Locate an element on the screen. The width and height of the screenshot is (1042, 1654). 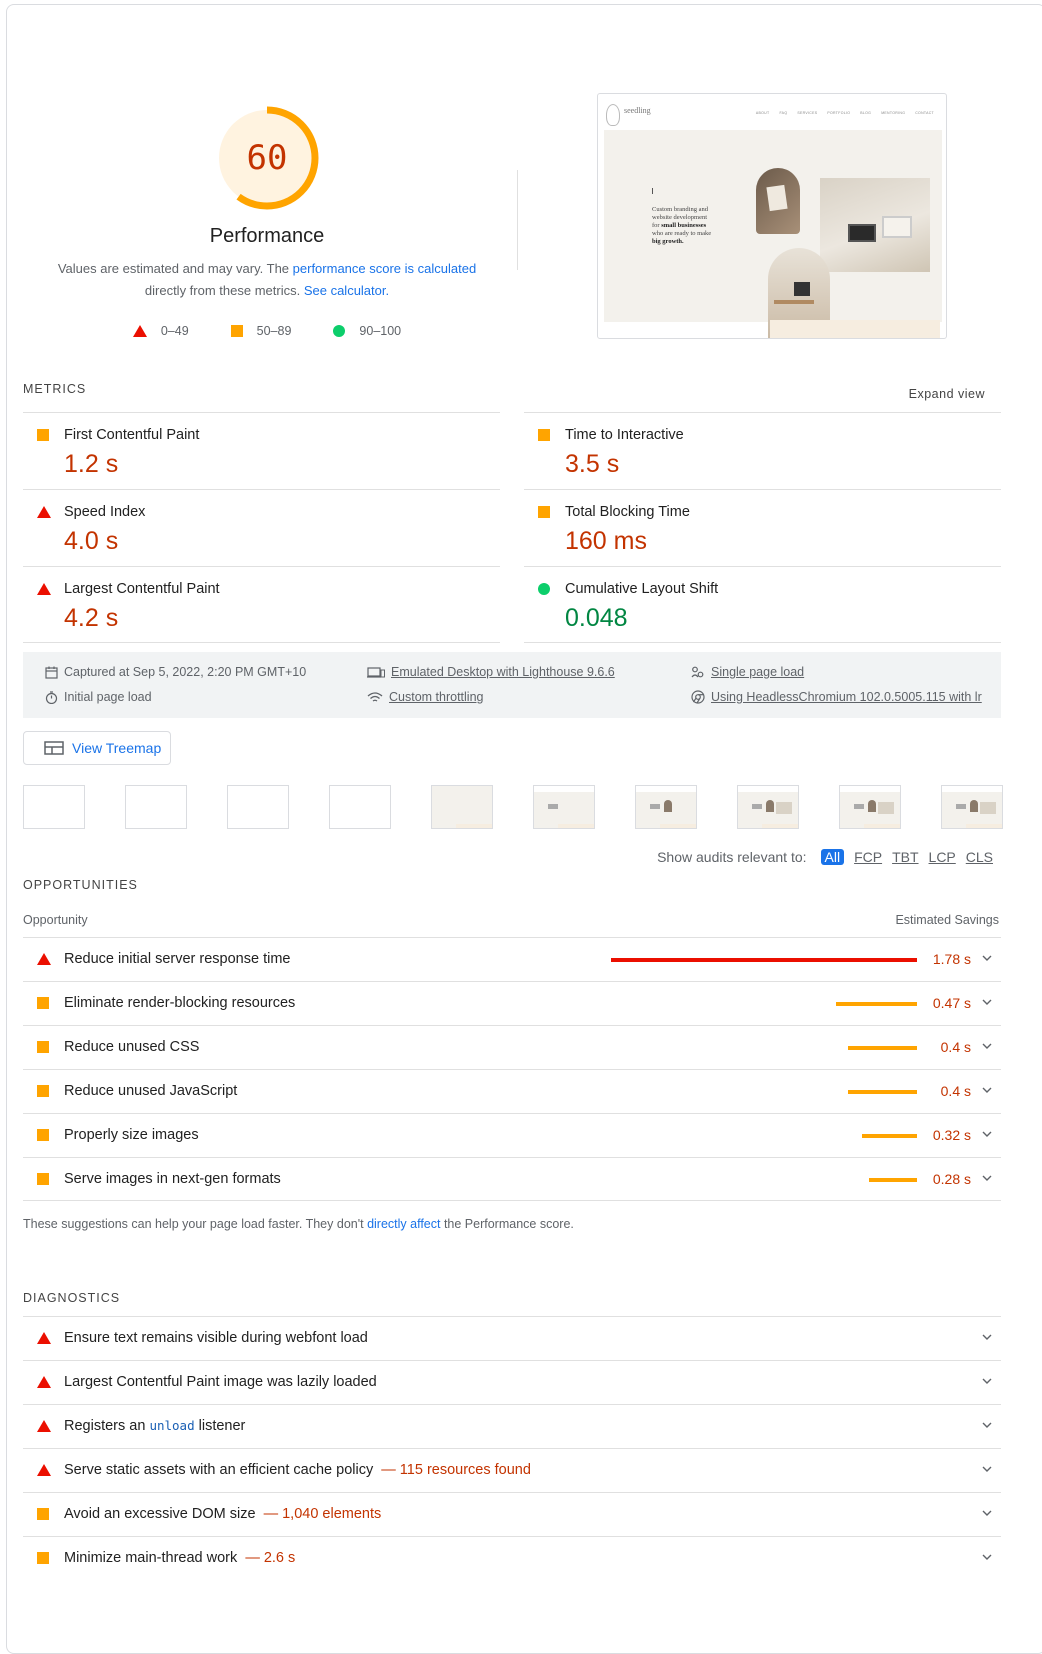
opportunity-row: Serve images in next-gen formats 0.28 s is located at coordinates (512, 1179).